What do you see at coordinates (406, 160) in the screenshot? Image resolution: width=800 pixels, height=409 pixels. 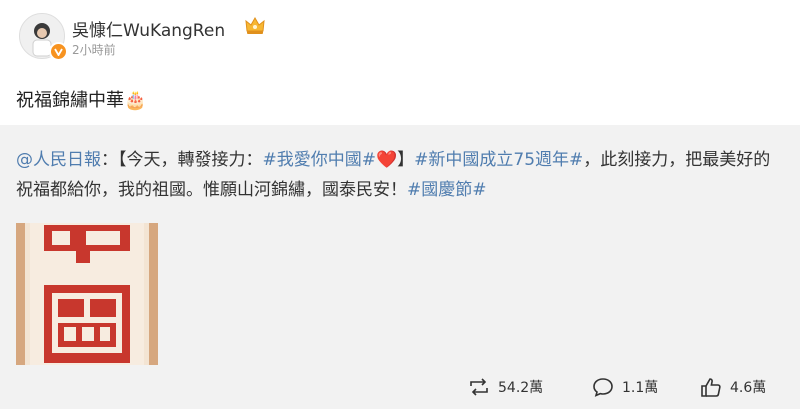 I see `repost-text-part2: 】` at bounding box center [406, 160].